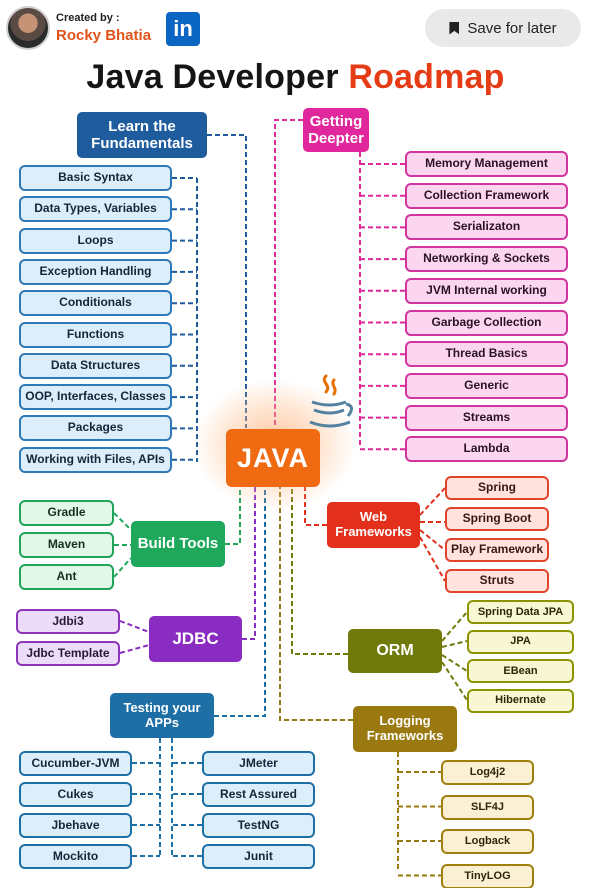  Describe the element at coordinates (95, 397) in the screenshot. I see `fundamentals-item-oop-interfaces-classes: OOP, Interfaces, Classes` at that location.